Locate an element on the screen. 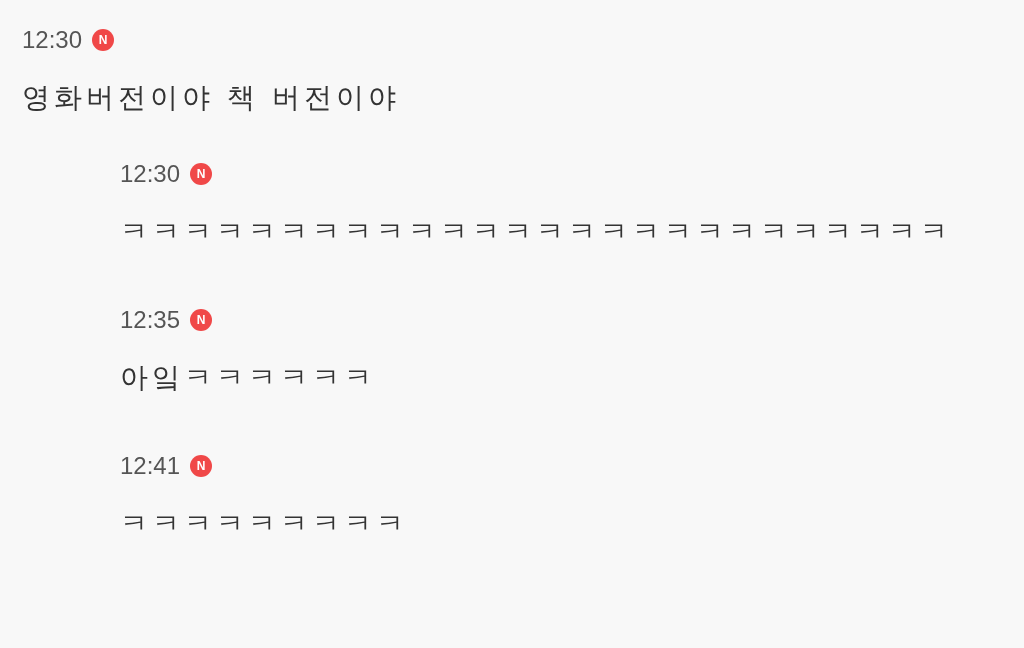 This screenshot has height=648, width=1024. comment-time: 12:30 is located at coordinates (52, 40).